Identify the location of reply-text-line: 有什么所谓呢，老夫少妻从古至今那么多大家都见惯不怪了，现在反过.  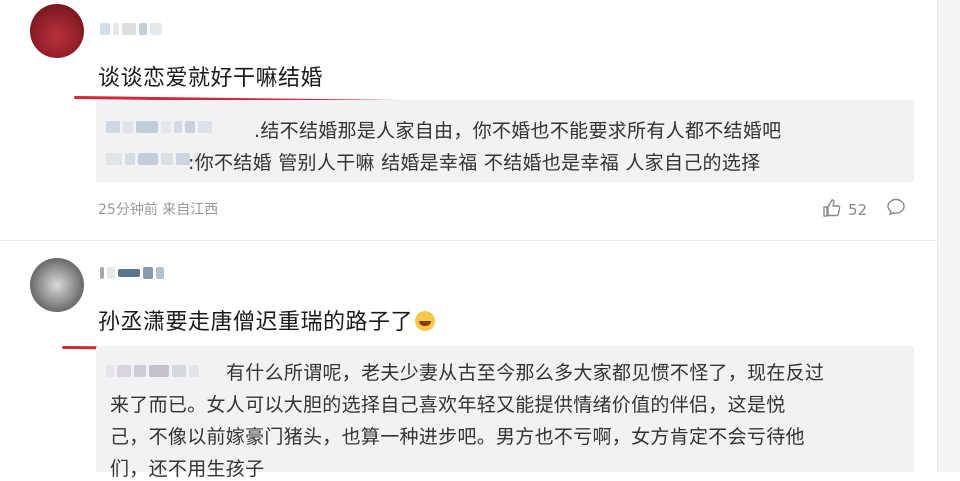
(525, 373).